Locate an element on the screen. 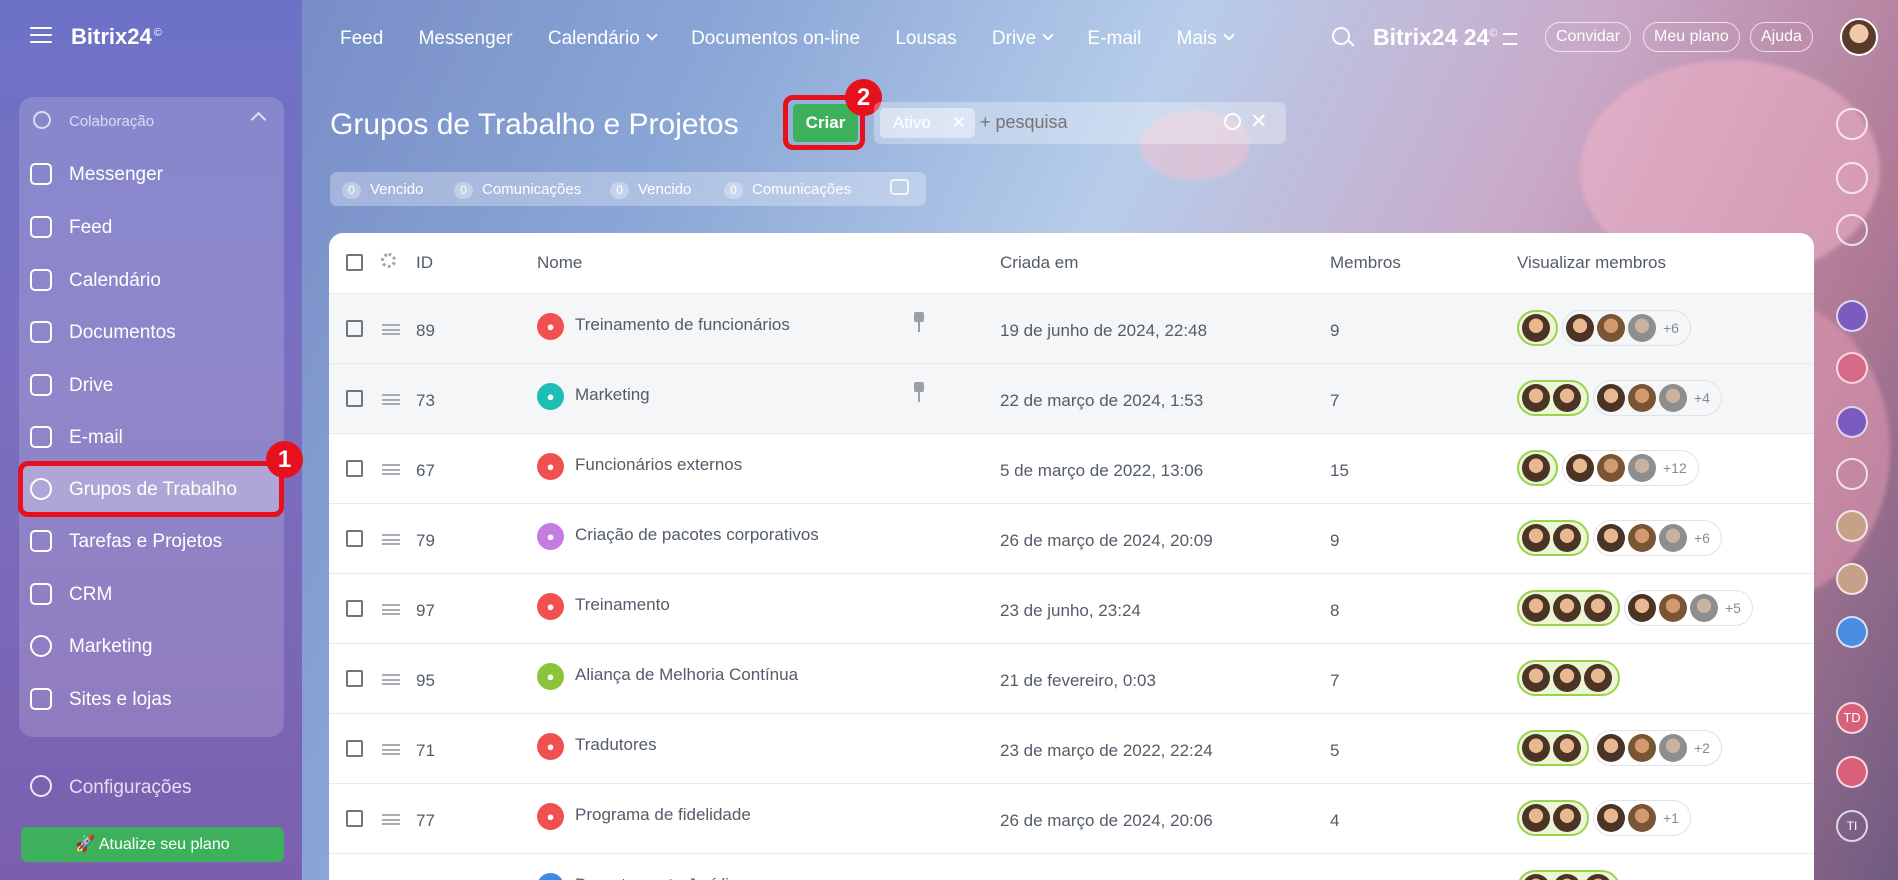 Image resolution: width=1898 pixels, height=880 pixels. nav-email: E-mail is located at coordinates (1115, 38).